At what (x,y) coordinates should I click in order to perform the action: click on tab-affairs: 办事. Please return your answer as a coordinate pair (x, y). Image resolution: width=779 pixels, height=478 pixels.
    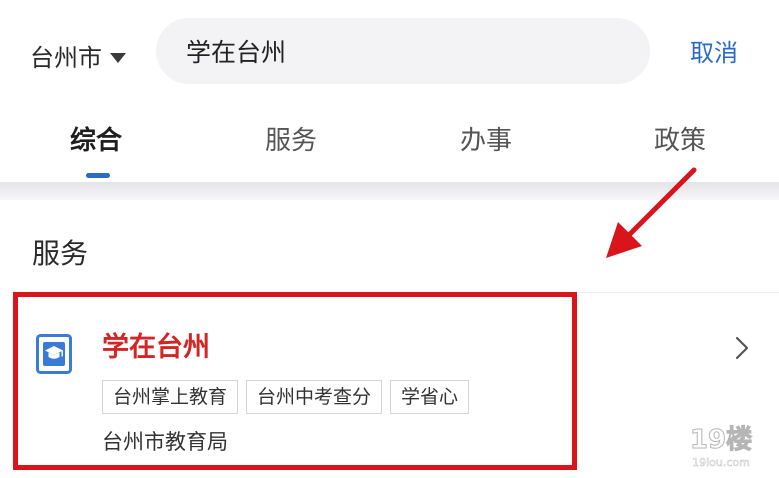
    Looking at the image, I should click on (486, 141).